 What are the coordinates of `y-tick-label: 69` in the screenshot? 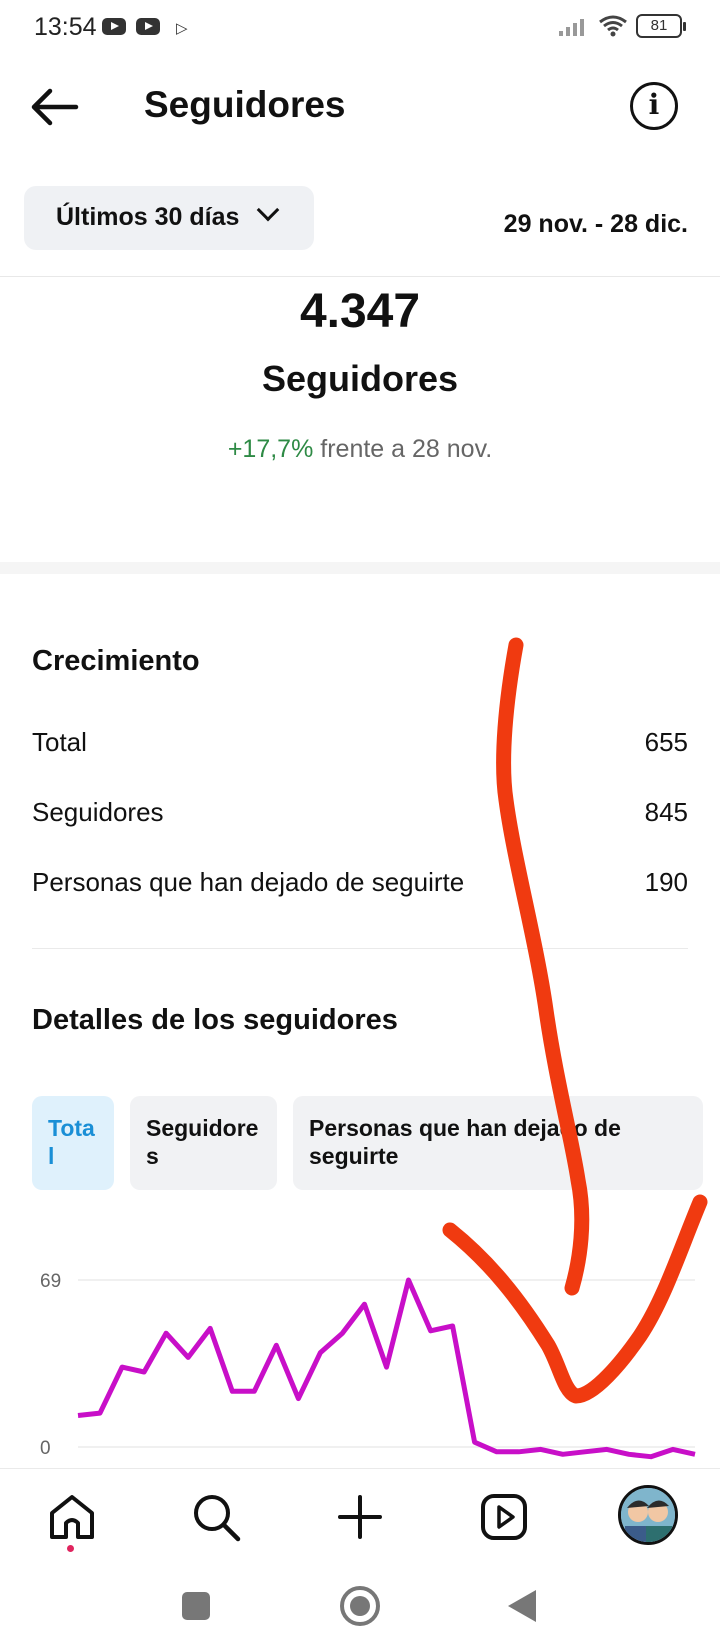 It's located at (50, 1281).